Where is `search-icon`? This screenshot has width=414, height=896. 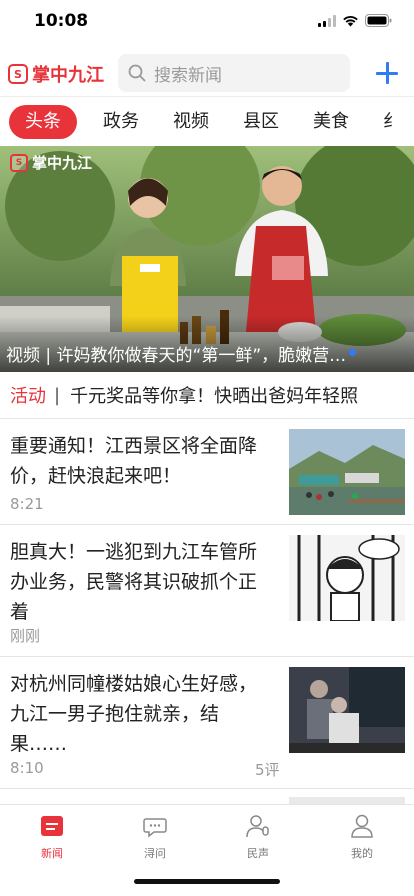 search-icon is located at coordinates (137, 73).